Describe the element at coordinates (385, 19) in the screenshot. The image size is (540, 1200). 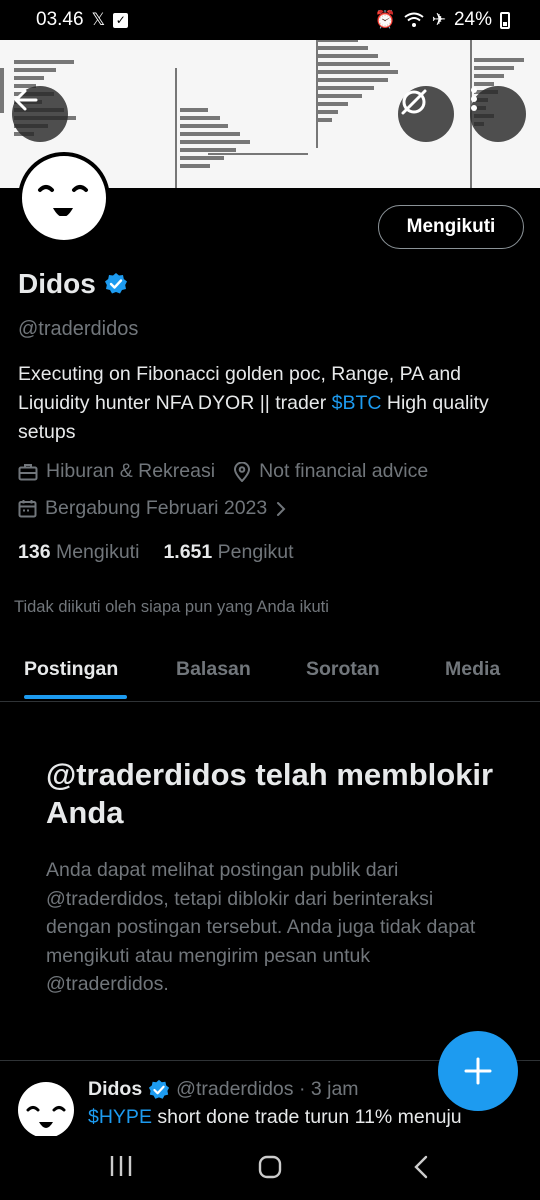
I see `alarm-icon: ⏰` at that location.